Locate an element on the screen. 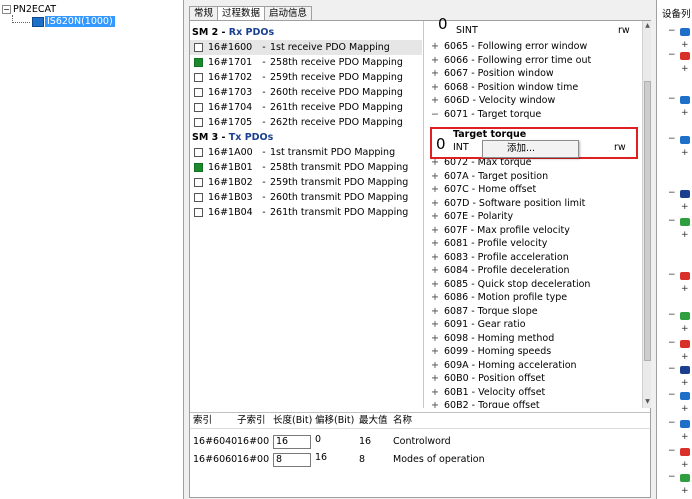 This screenshot has width=692, height=499. object-entry: +607C - Home offset is located at coordinates (480, 190).